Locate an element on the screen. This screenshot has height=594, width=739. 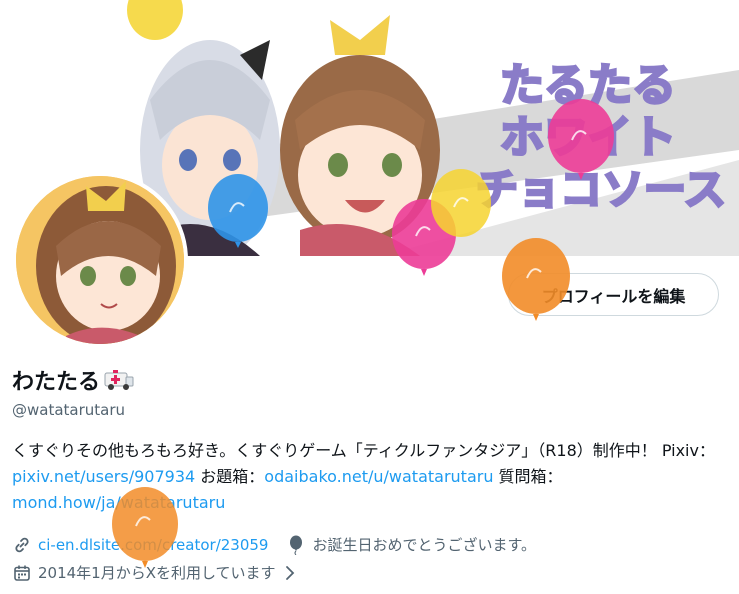
bio-link-odaibako: odaibako.net/u/watatarutaru is located at coordinates (378, 476).